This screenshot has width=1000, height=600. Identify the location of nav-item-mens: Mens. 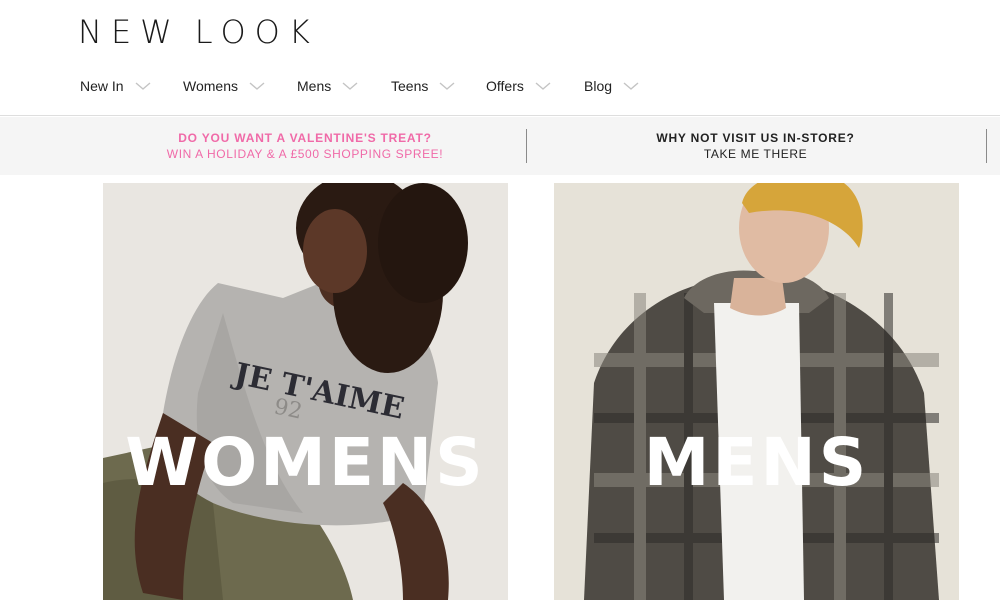
(344, 86).